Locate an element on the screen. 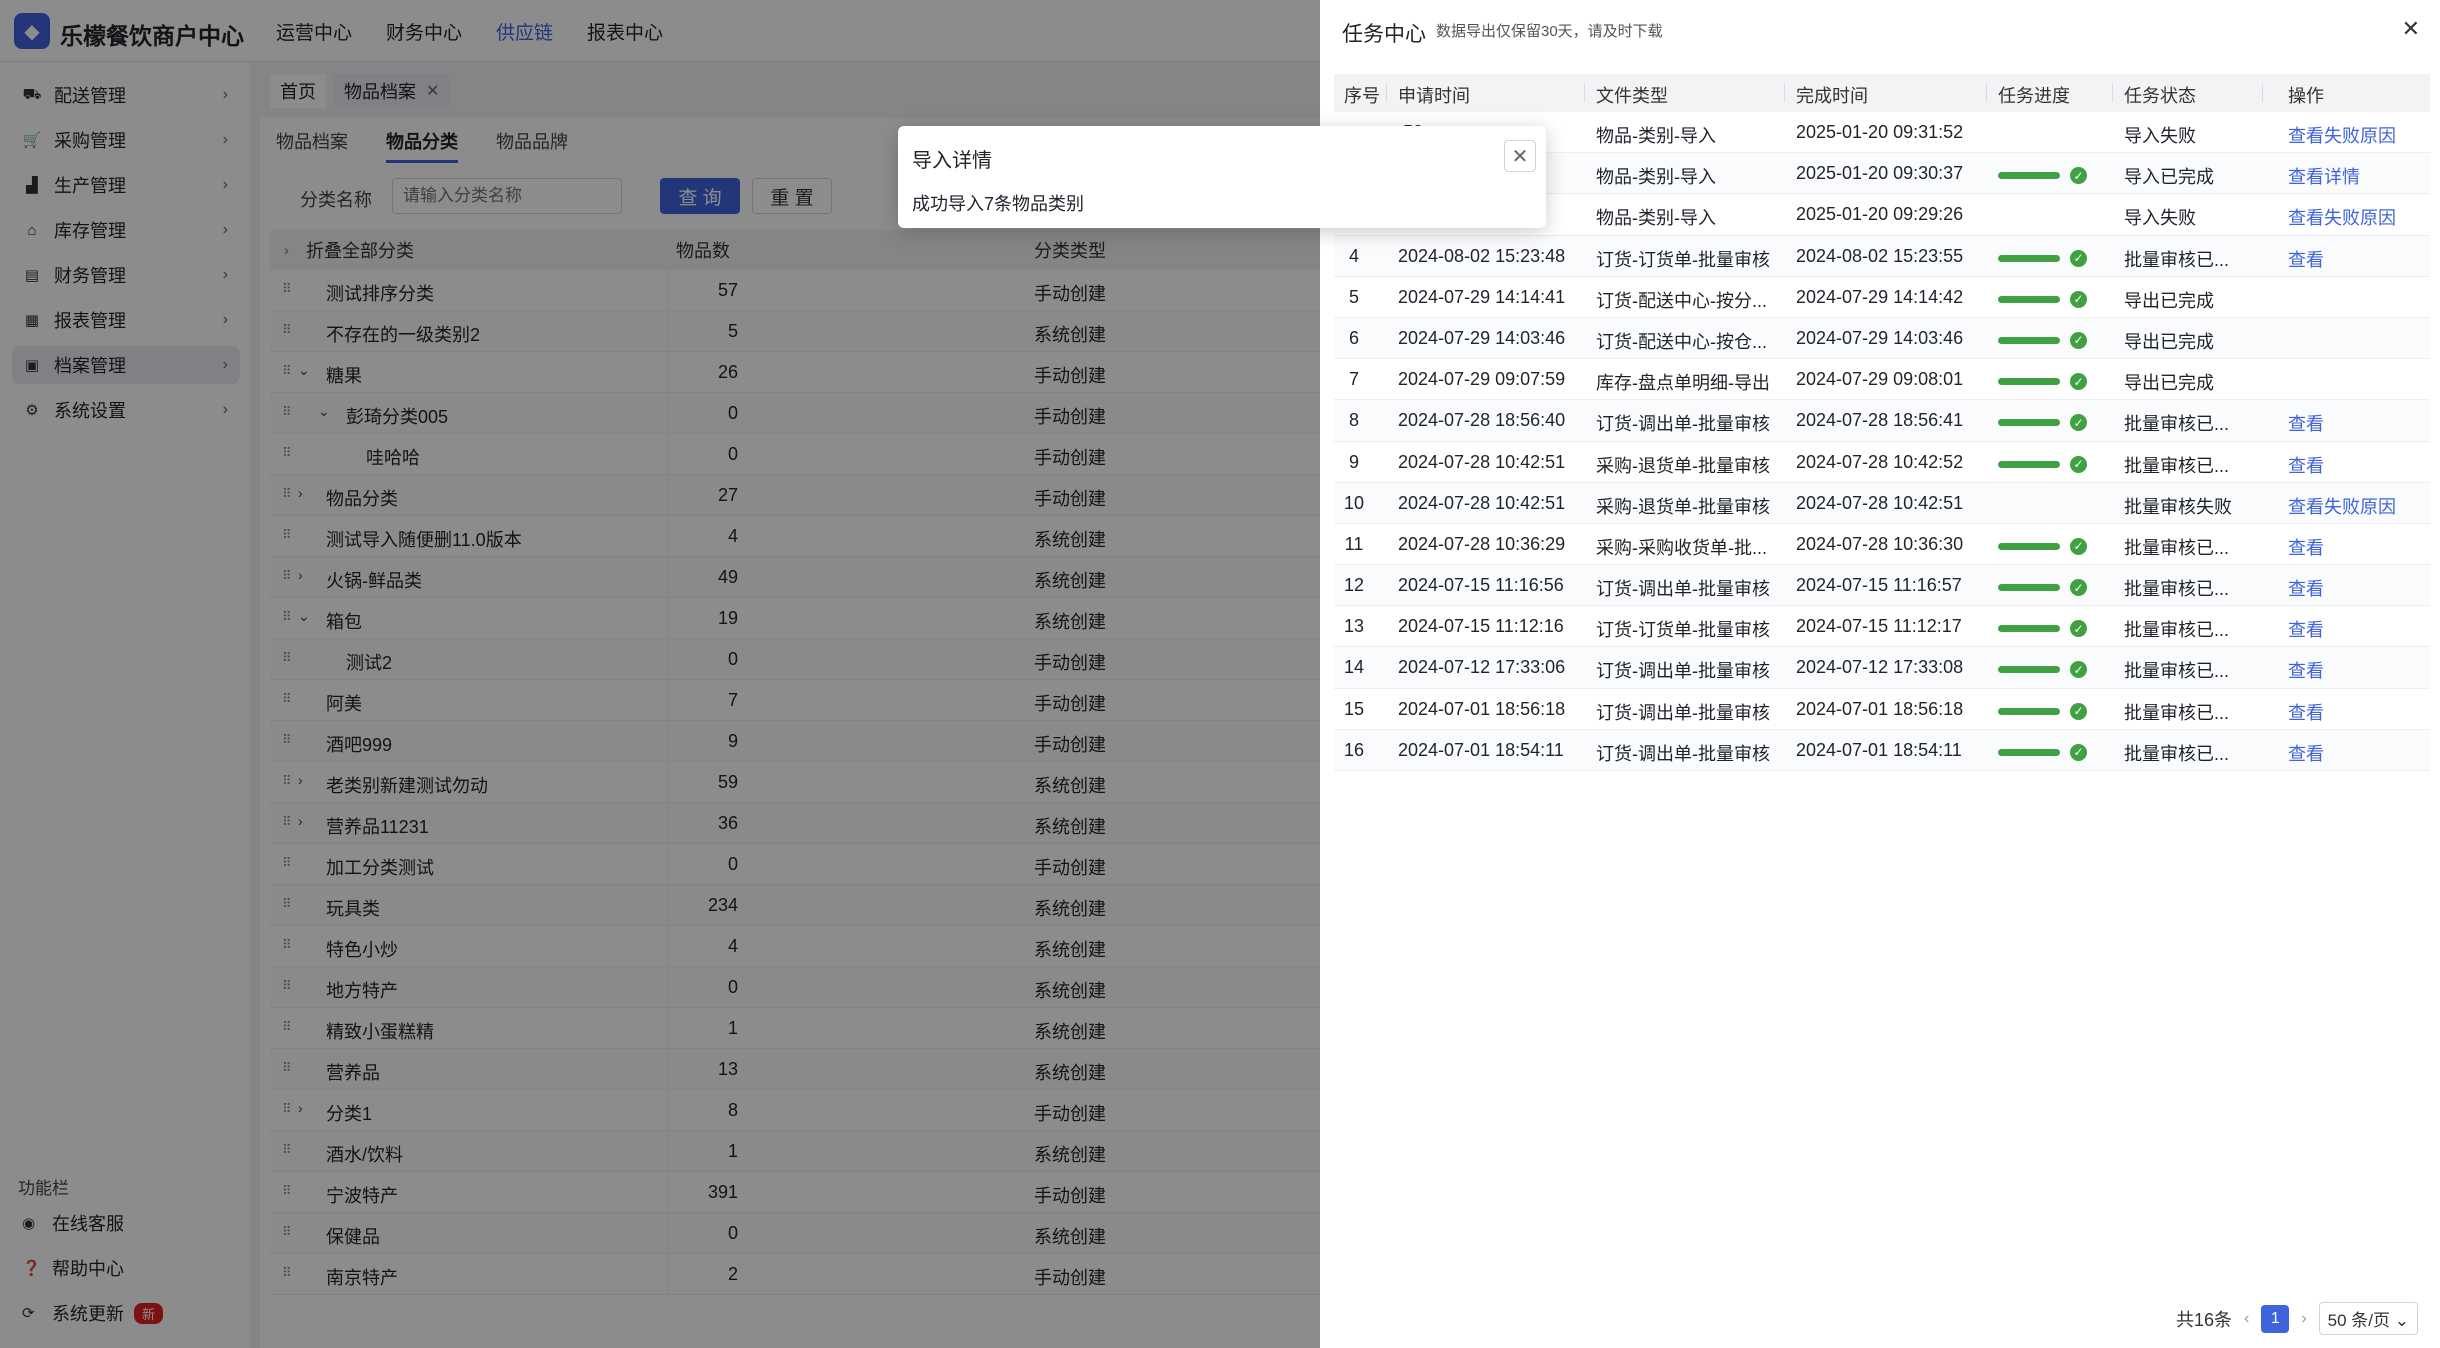 Image resolution: width=2440 pixels, height=1348 pixels. prev-page-icon: ‹ is located at coordinates (2246, 1319).